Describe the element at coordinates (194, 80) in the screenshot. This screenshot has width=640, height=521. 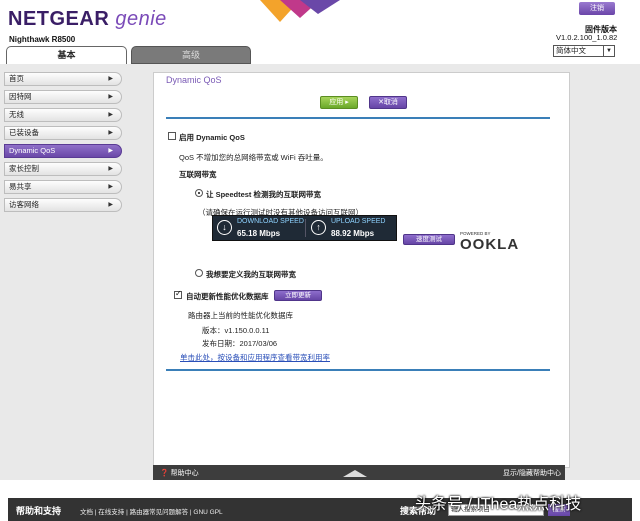
I see `page-title: Dynamic QoS` at that location.